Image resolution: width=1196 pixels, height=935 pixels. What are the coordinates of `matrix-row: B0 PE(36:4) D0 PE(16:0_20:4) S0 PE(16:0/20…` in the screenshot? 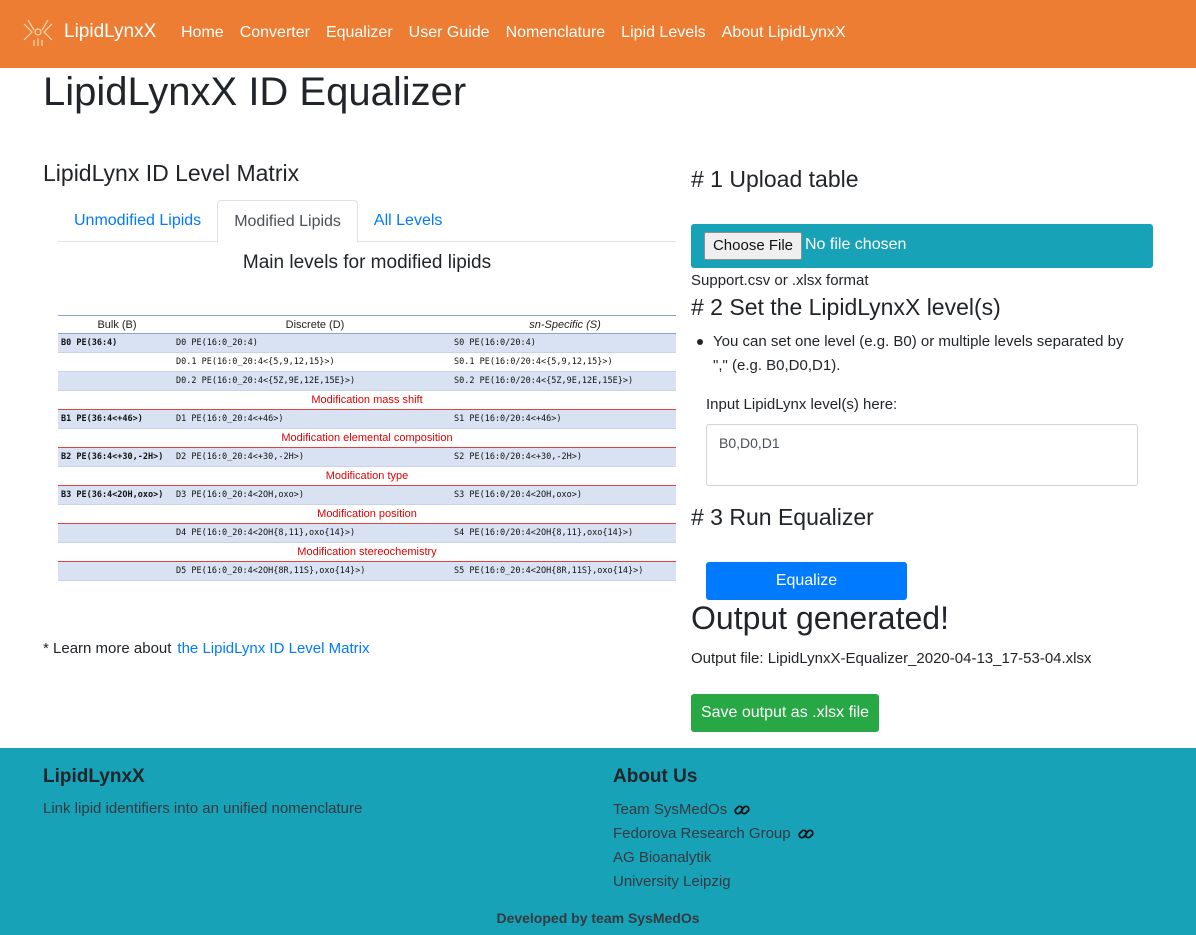 It's located at (367, 343).